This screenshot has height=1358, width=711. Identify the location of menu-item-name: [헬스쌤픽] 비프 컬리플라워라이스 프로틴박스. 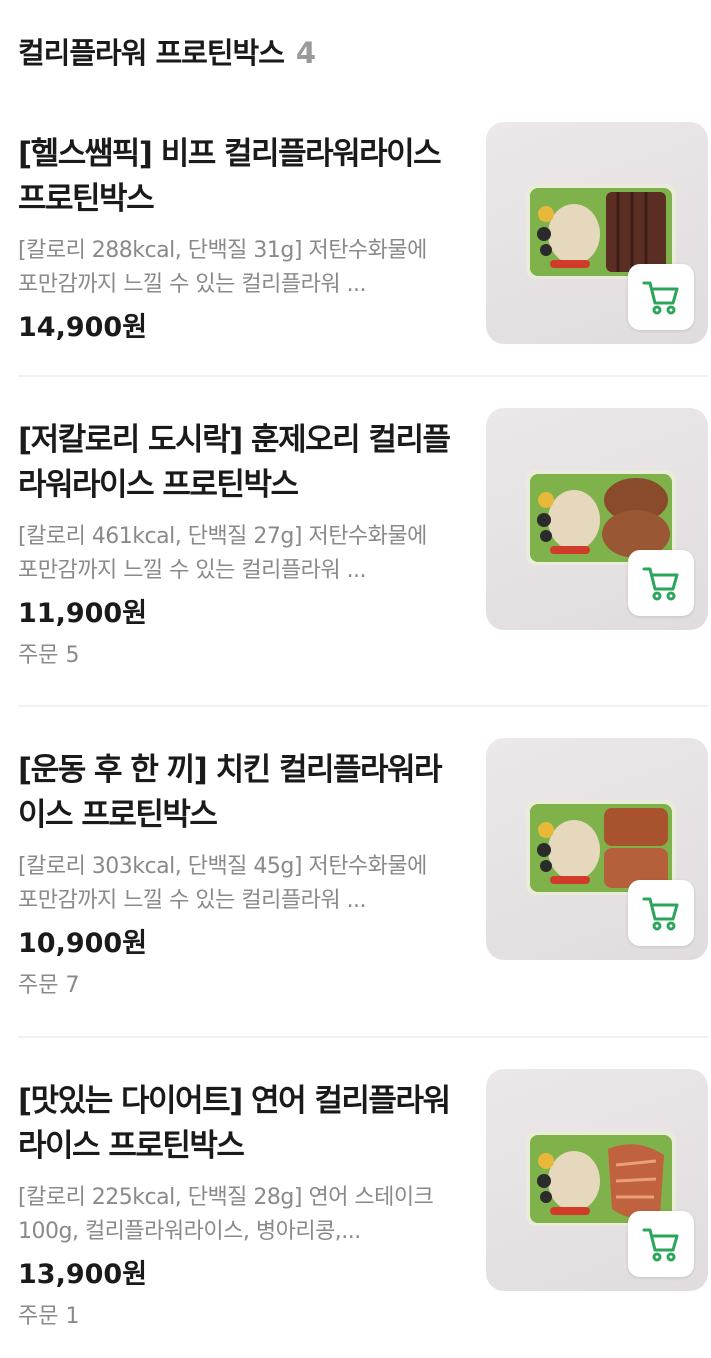
(238, 177).